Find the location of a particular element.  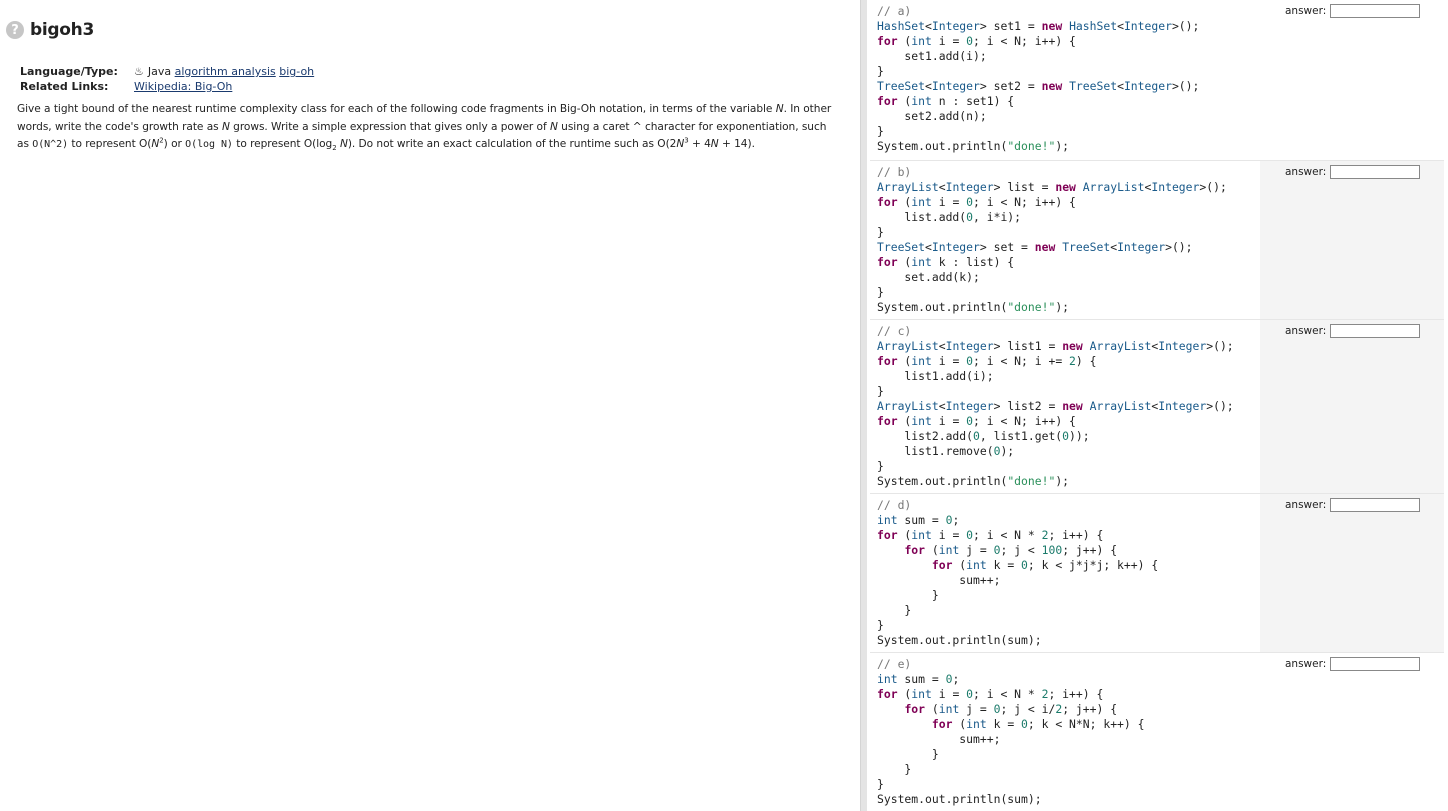

problem-label: // a) is located at coordinates (894, 11).